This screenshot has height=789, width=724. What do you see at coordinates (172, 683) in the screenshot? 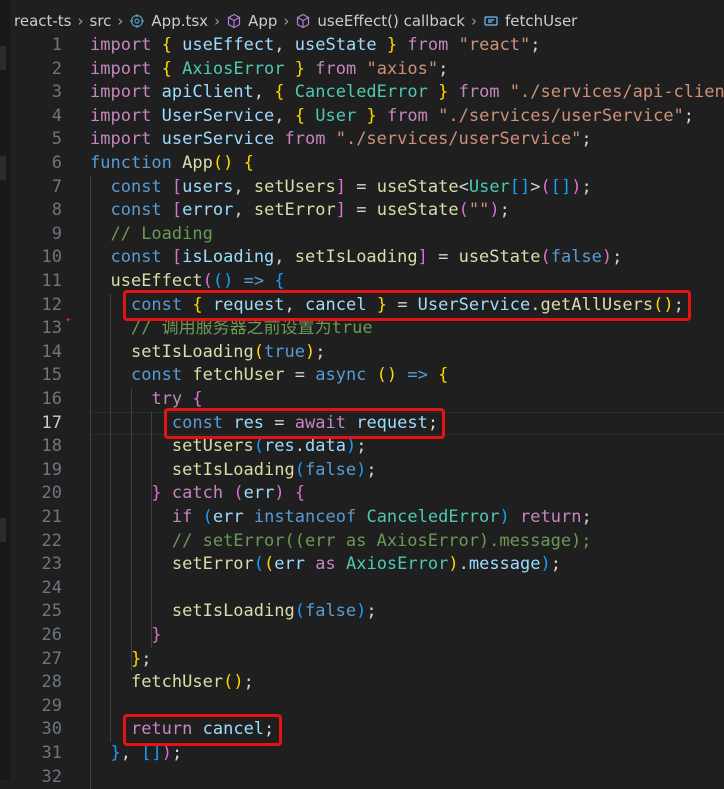
I see `code-text: fetchUser();` at bounding box center [172, 683].